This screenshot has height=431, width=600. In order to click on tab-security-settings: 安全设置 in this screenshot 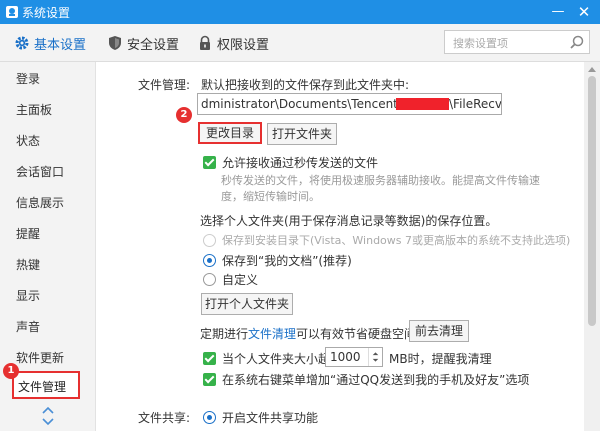, I will do `click(147, 43)`.